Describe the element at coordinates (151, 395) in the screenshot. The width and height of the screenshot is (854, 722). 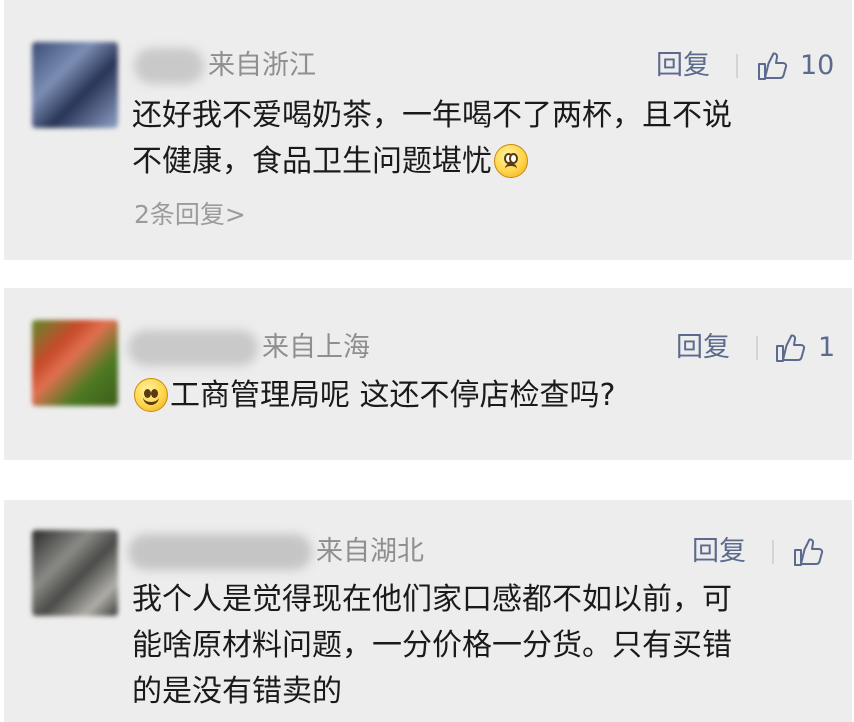
I see `smiling-face-emoji` at that location.